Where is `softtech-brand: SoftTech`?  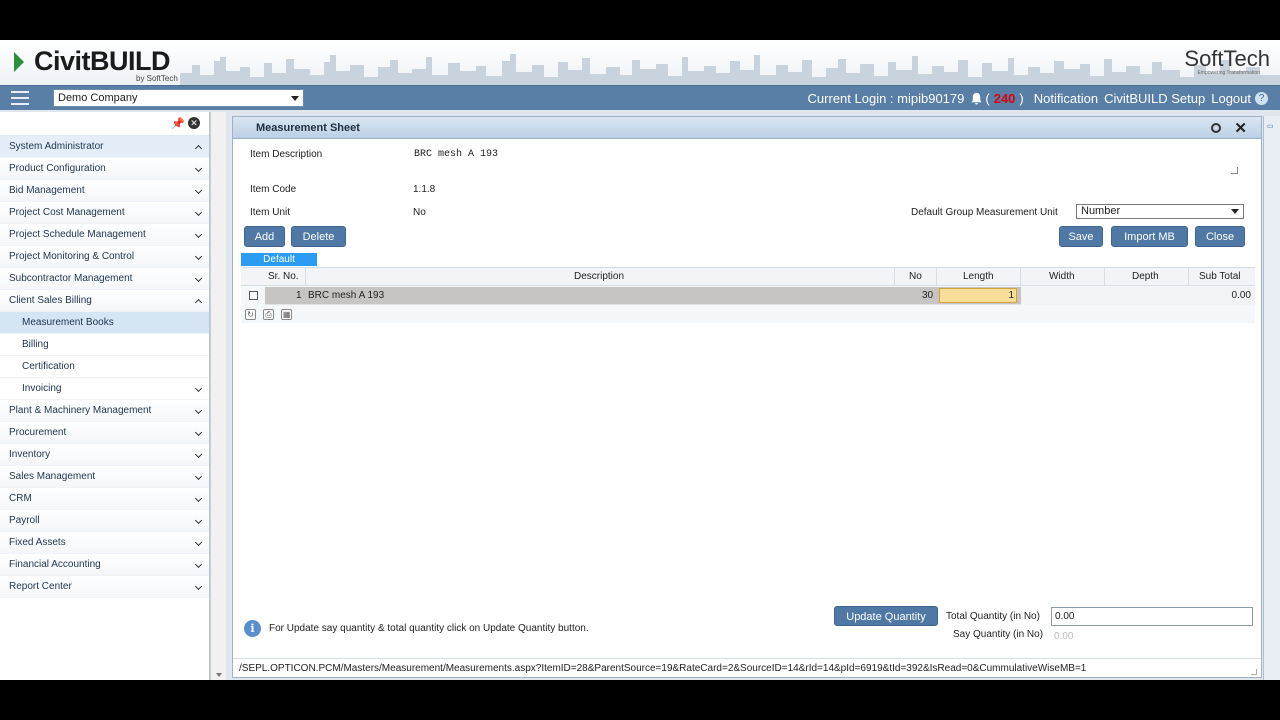
softtech-brand: SoftTech is located at coordinates (1227, 58).